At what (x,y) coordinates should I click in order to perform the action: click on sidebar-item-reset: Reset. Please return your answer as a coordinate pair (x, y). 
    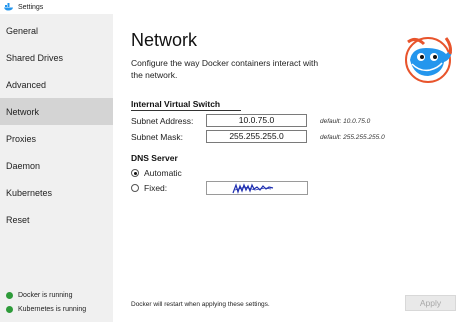
    Looking at the image, I should click on (56, 219).